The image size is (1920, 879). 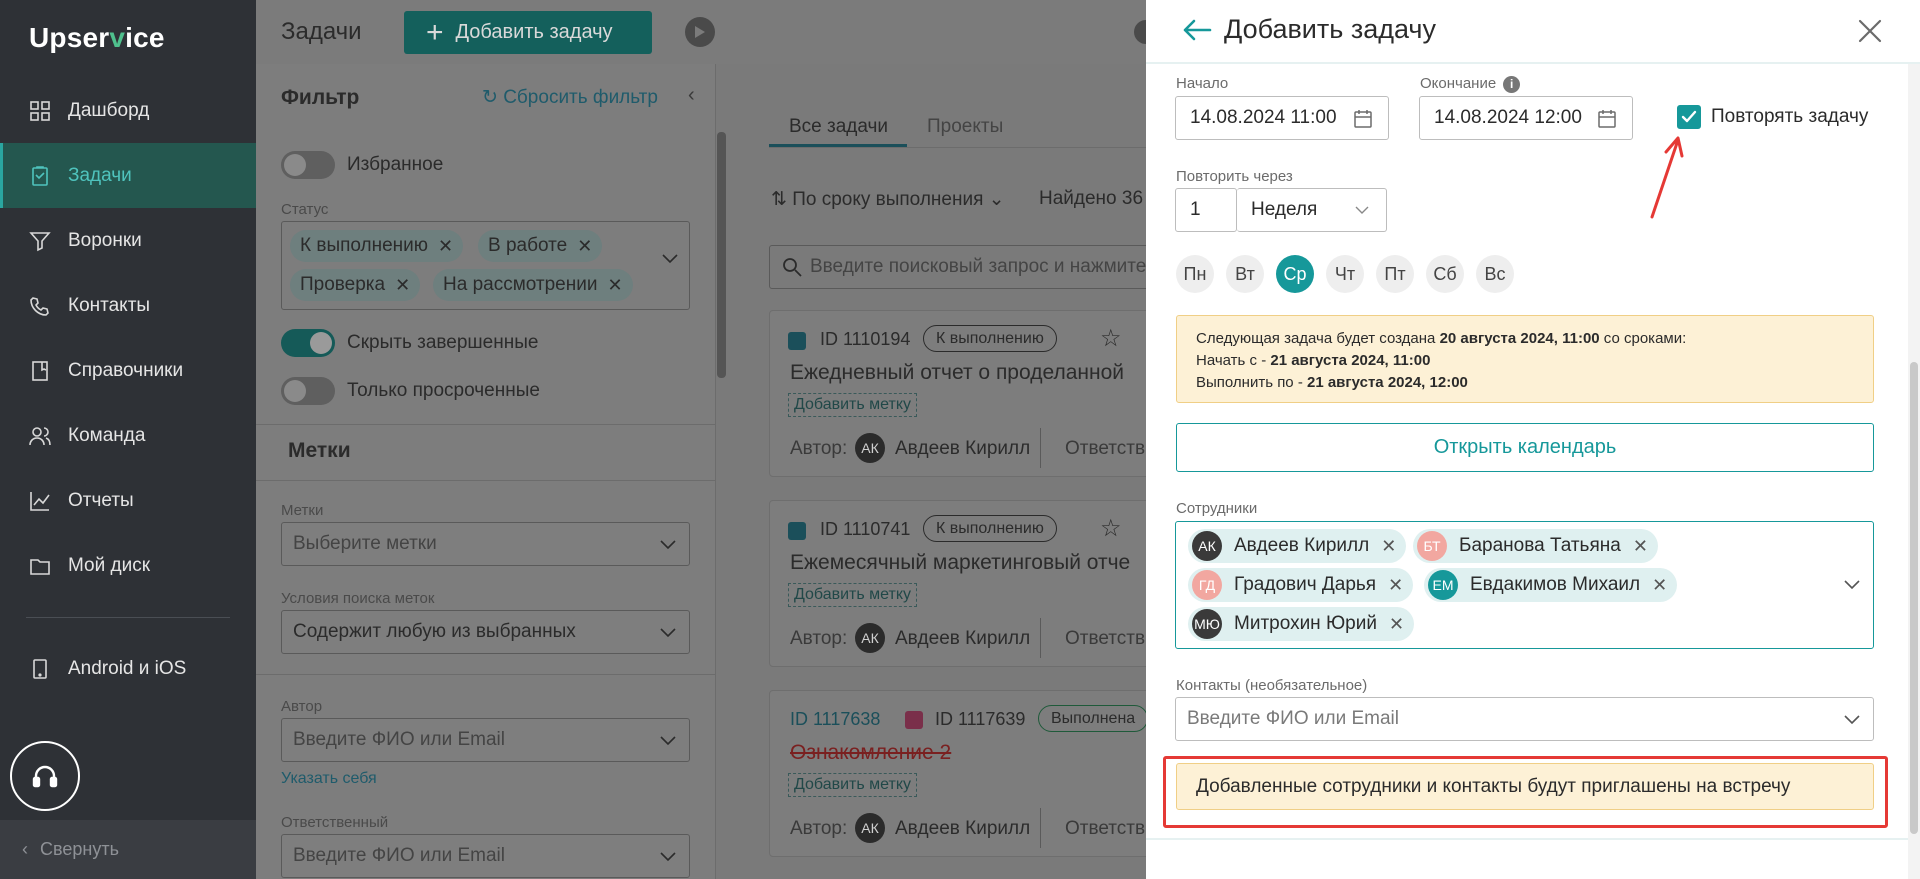 I want to click on app-logo: Upservice, so click(x=97, y=38).